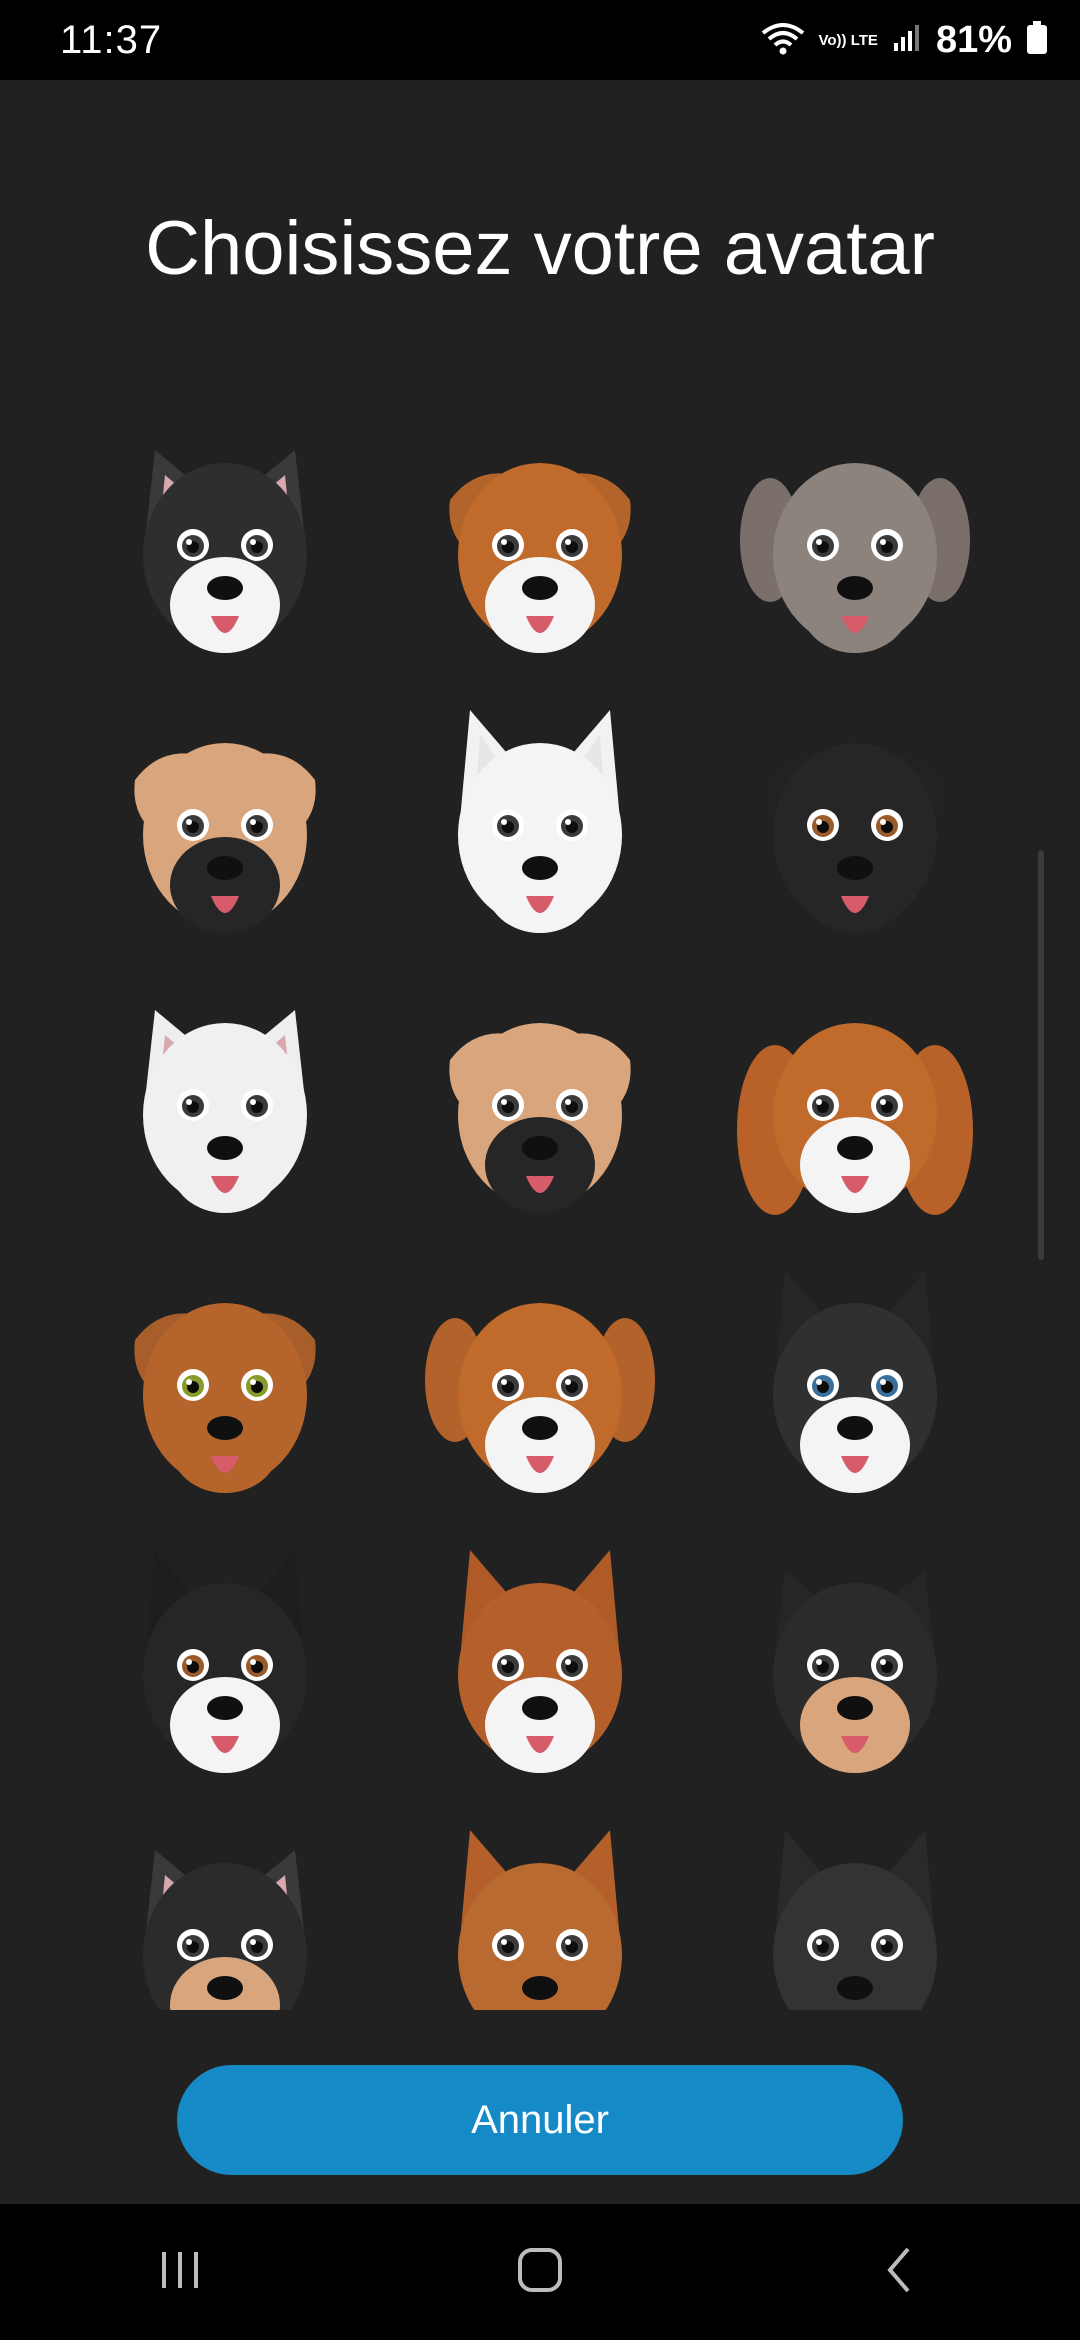 The width and height of the screenshot is (1080, 2340). I want to click on home-icon, so click(540, 2272).